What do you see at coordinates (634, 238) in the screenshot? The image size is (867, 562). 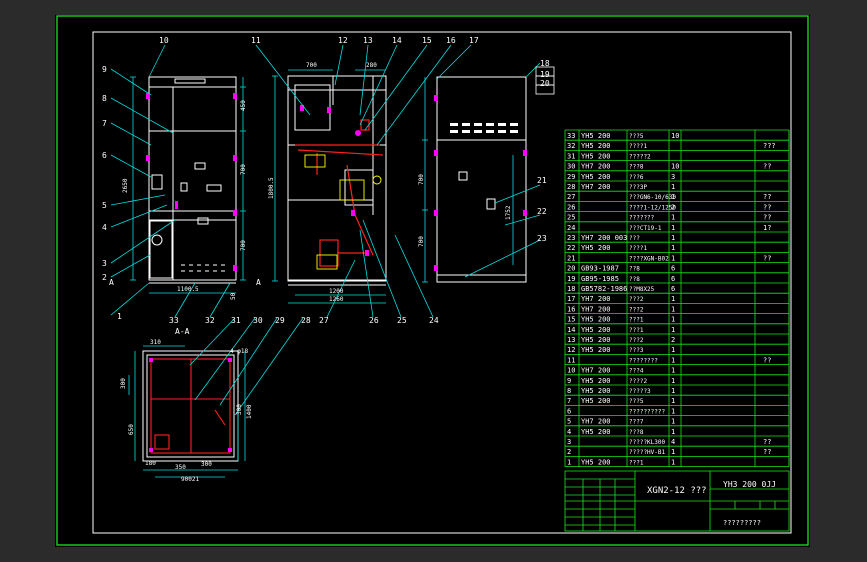 I see `bom-cell-name: ???` at bounding box center [634, 238].